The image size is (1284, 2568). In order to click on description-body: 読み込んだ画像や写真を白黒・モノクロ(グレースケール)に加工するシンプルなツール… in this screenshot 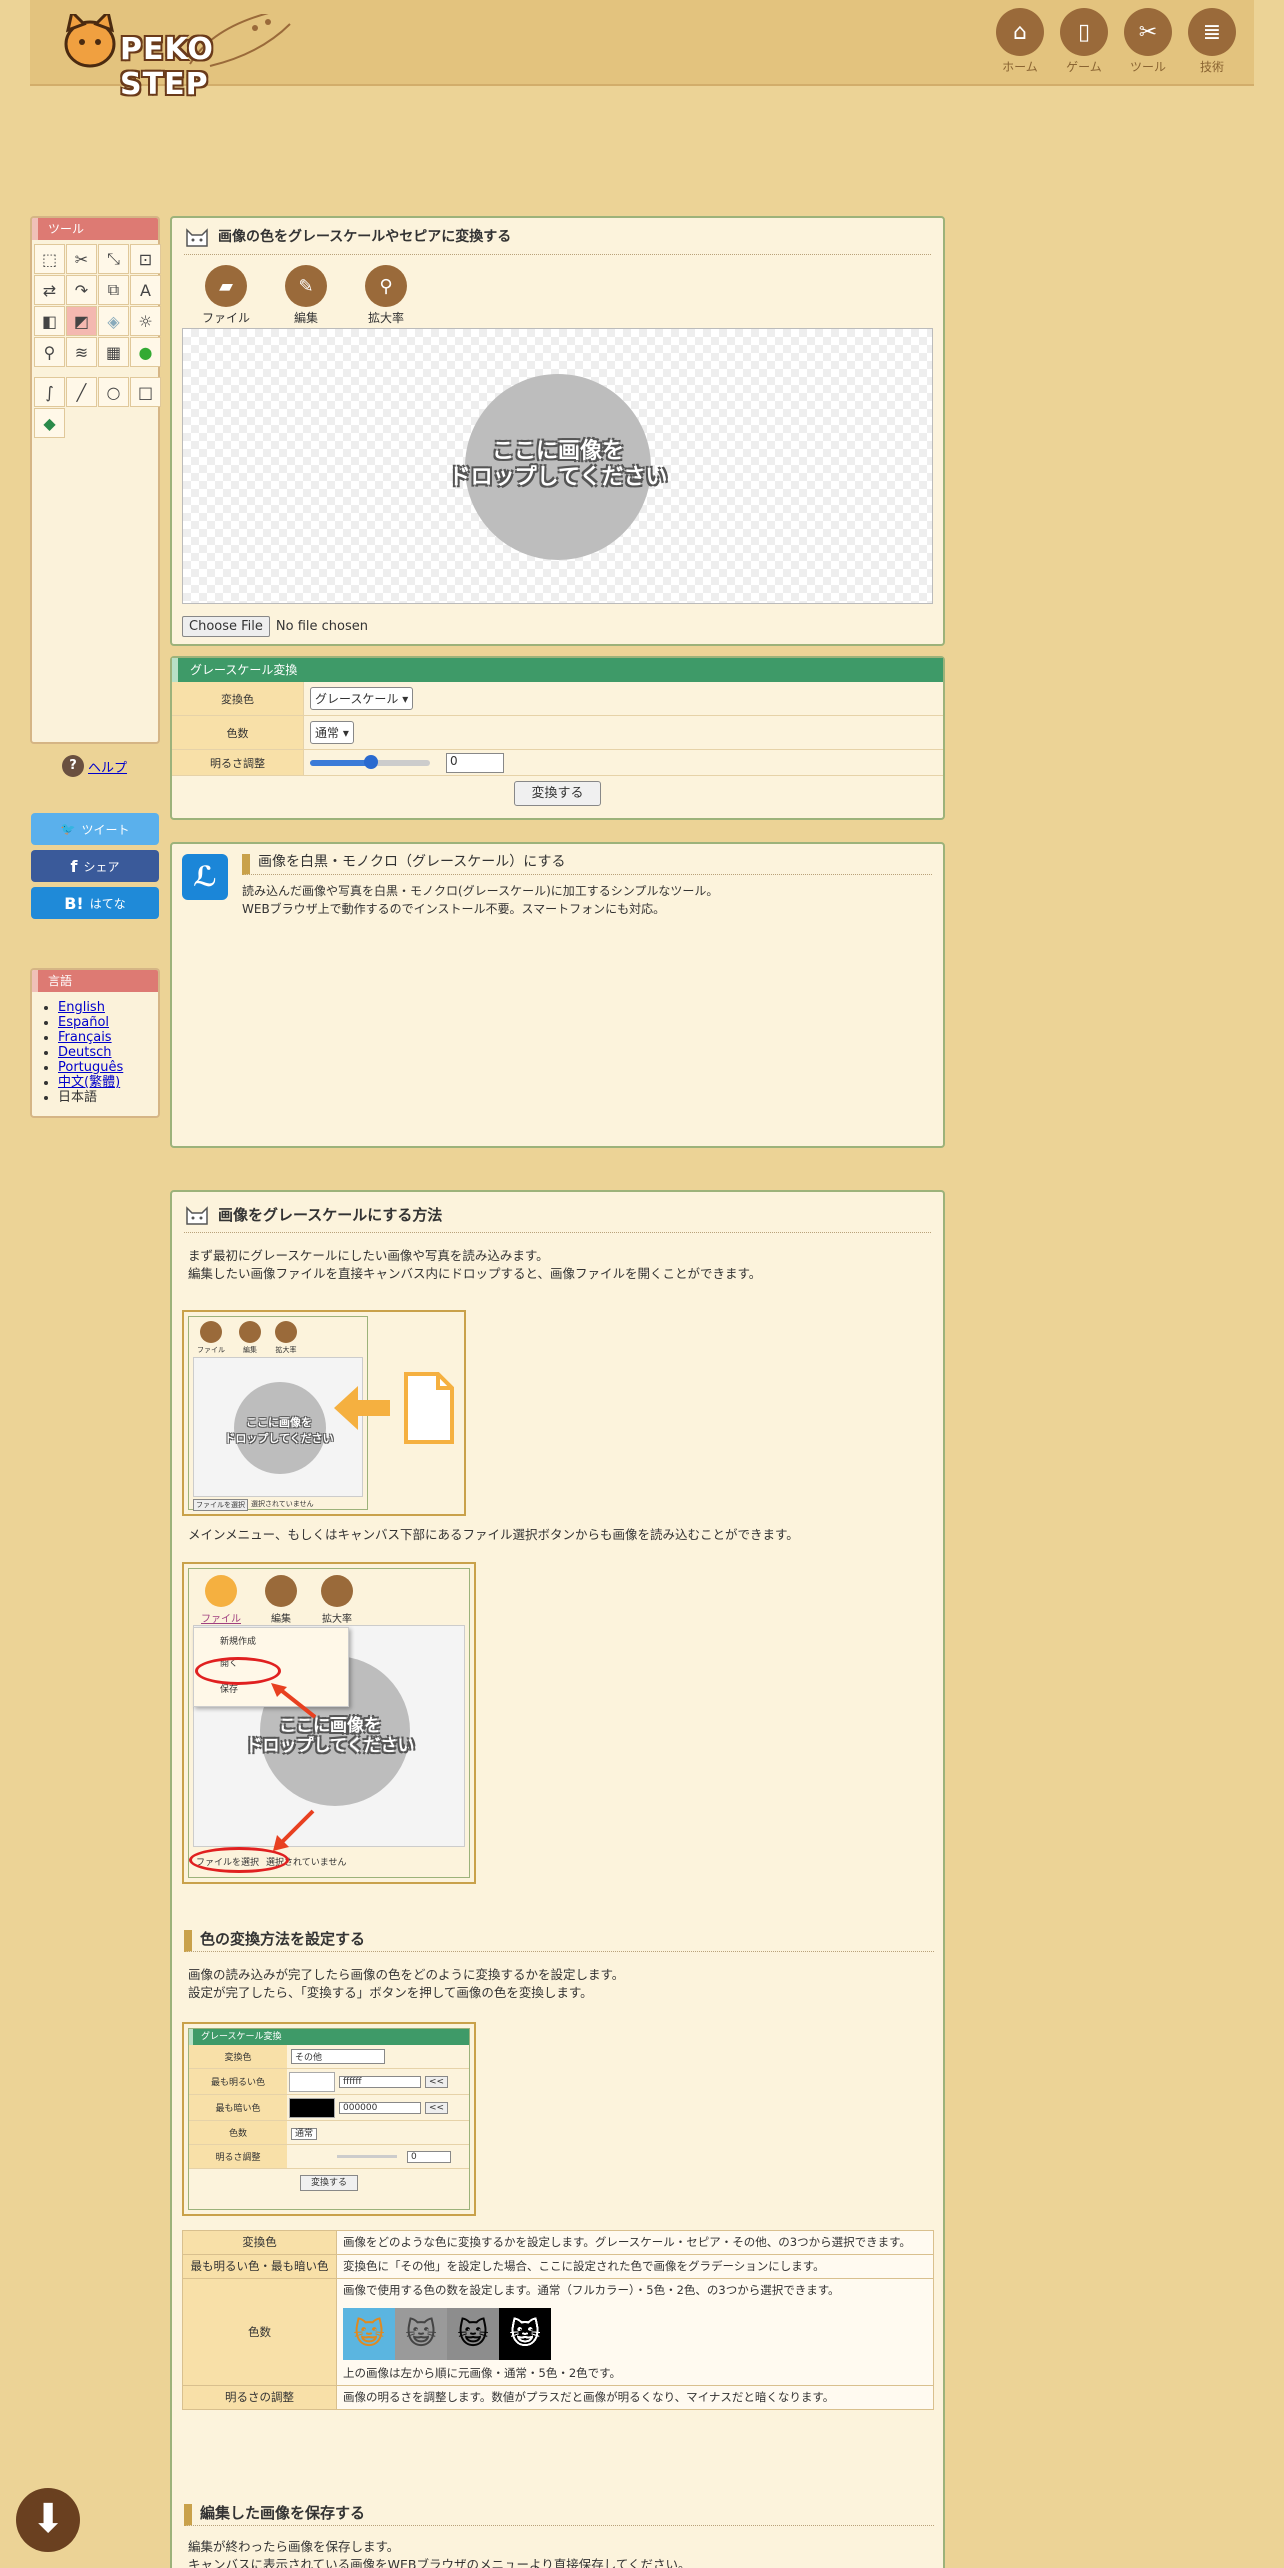, I will do `click(480, 900)`.